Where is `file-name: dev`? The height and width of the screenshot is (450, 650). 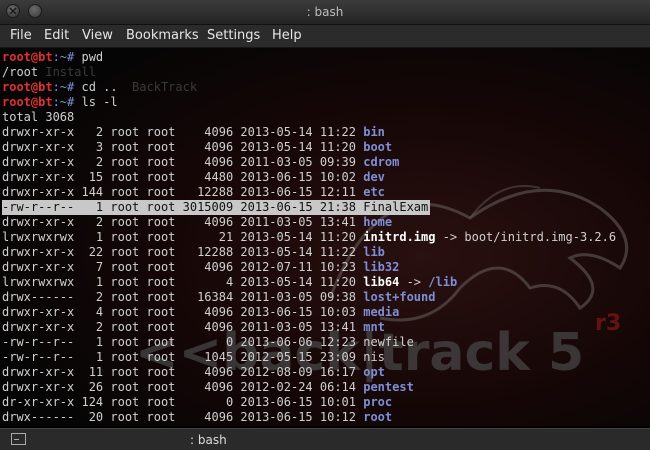 file-name: dev is located at coordinates (374, 177).